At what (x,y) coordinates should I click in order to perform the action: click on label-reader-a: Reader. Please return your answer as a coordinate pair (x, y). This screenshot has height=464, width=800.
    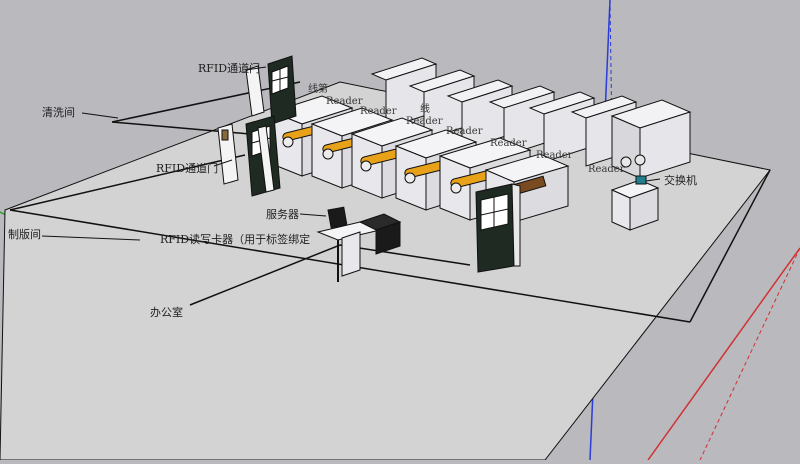
    Looking at the image, I should click on (344, 101).